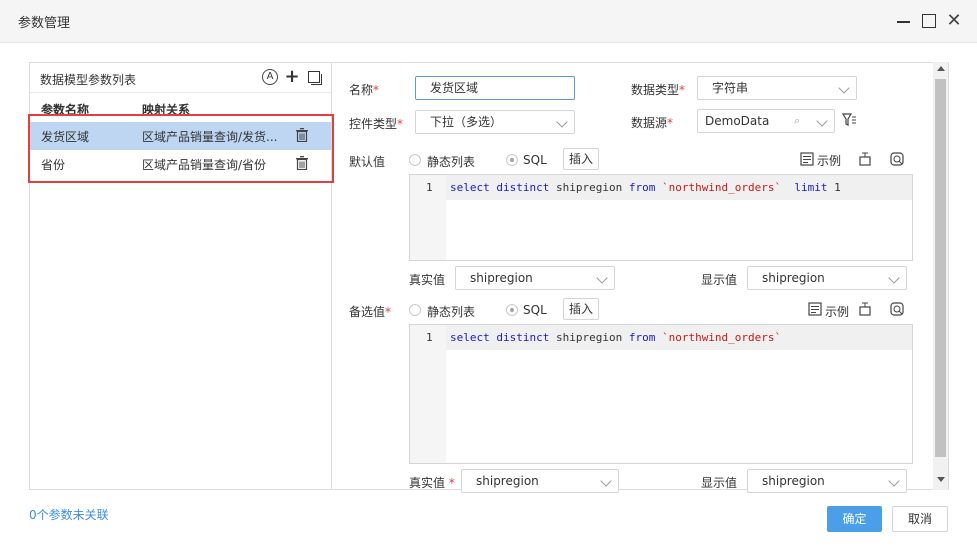  Describe the element at coordinates (766, 121) in the screenshot. I see `datasource-select: DemoData ⌕` at that location.